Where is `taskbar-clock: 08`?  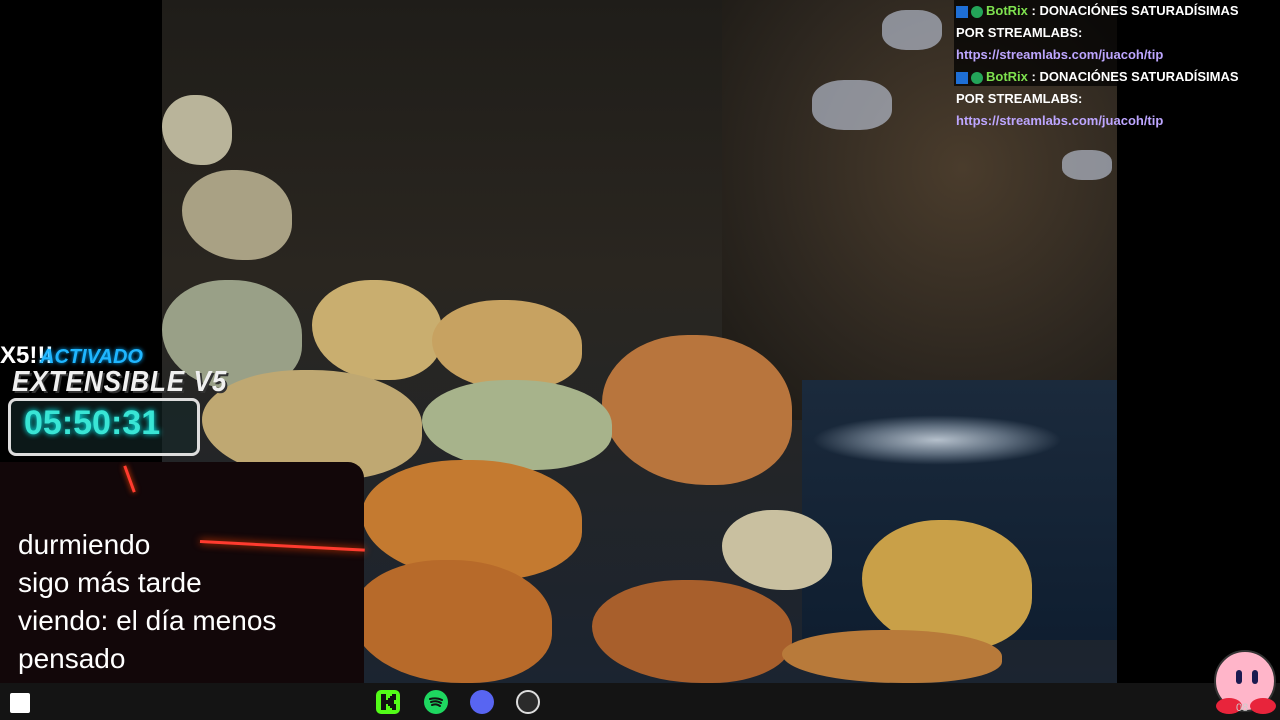
taskbar-clock: 08 is located at coordinates (1242, 708).